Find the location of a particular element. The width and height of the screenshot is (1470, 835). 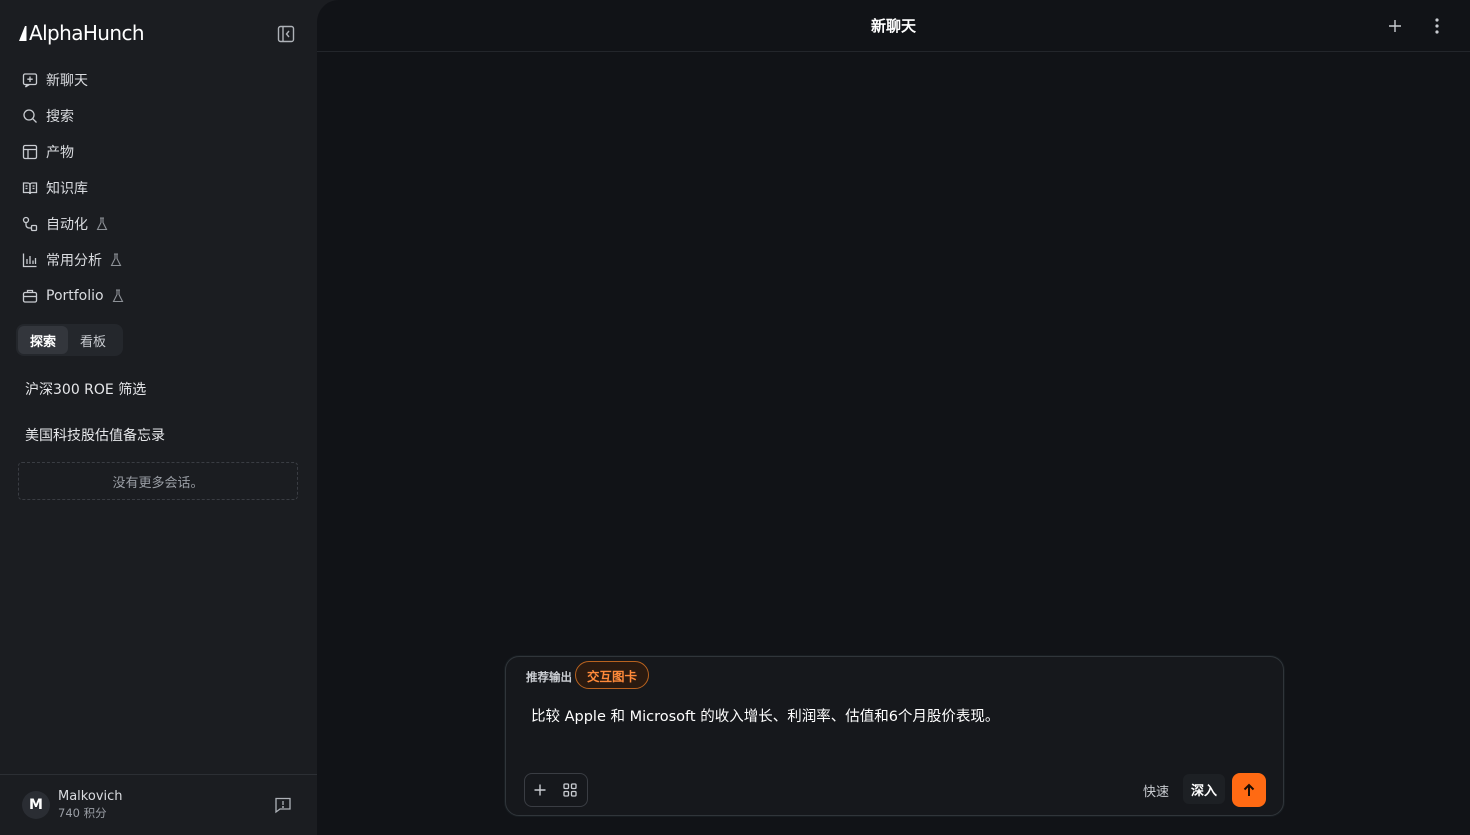

feedback-button is located at coordinates (283, 805).